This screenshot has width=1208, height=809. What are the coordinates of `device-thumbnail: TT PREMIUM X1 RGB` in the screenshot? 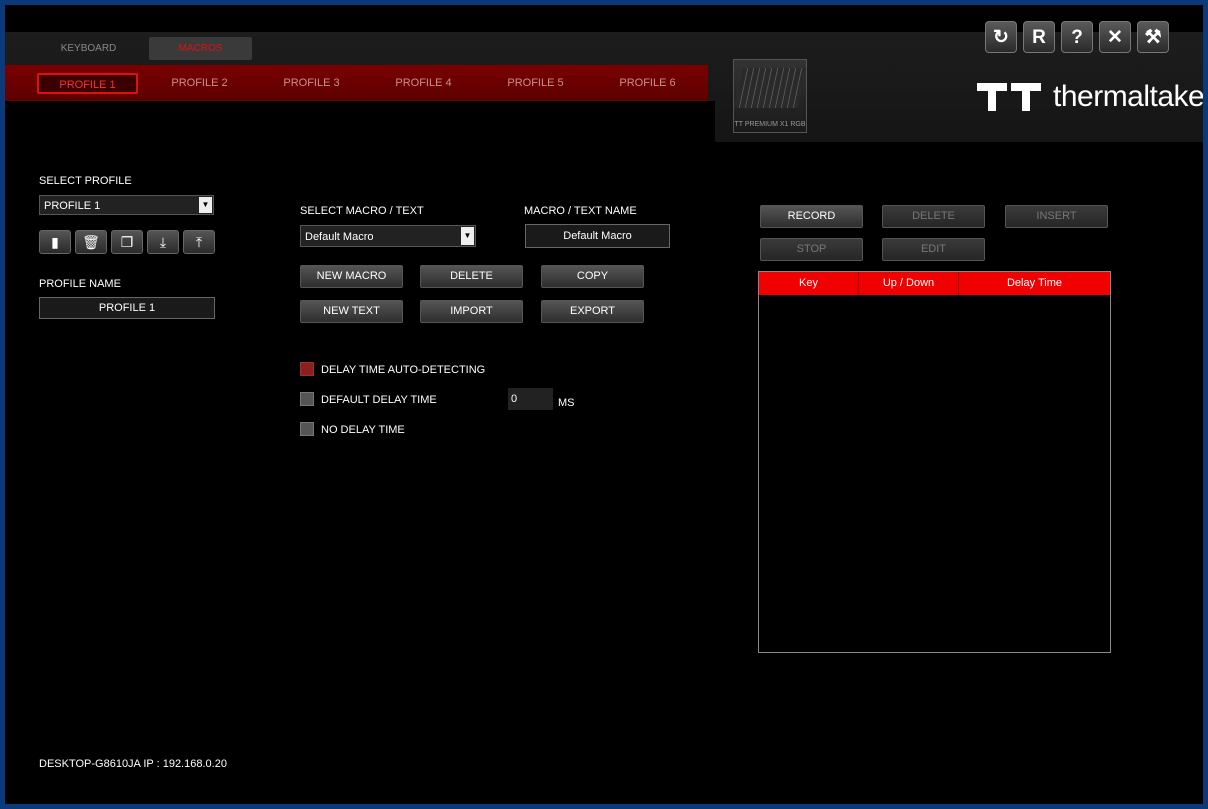 It's located at (770, 96).